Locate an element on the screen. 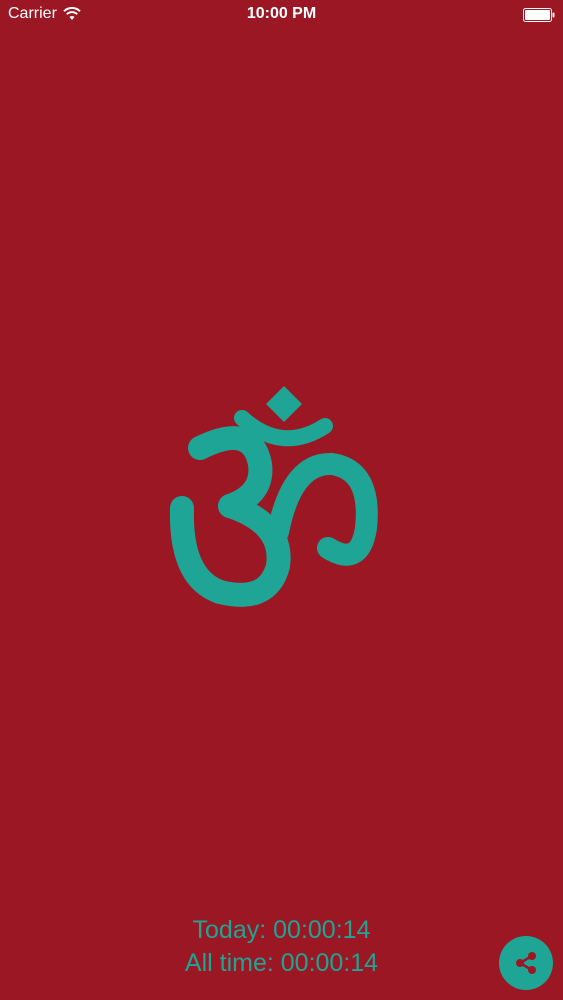 The image size is (563, 1000). stats-panel: Today: 00:00:14 All time: 00:00:14 is located at coordinates (281, 947).